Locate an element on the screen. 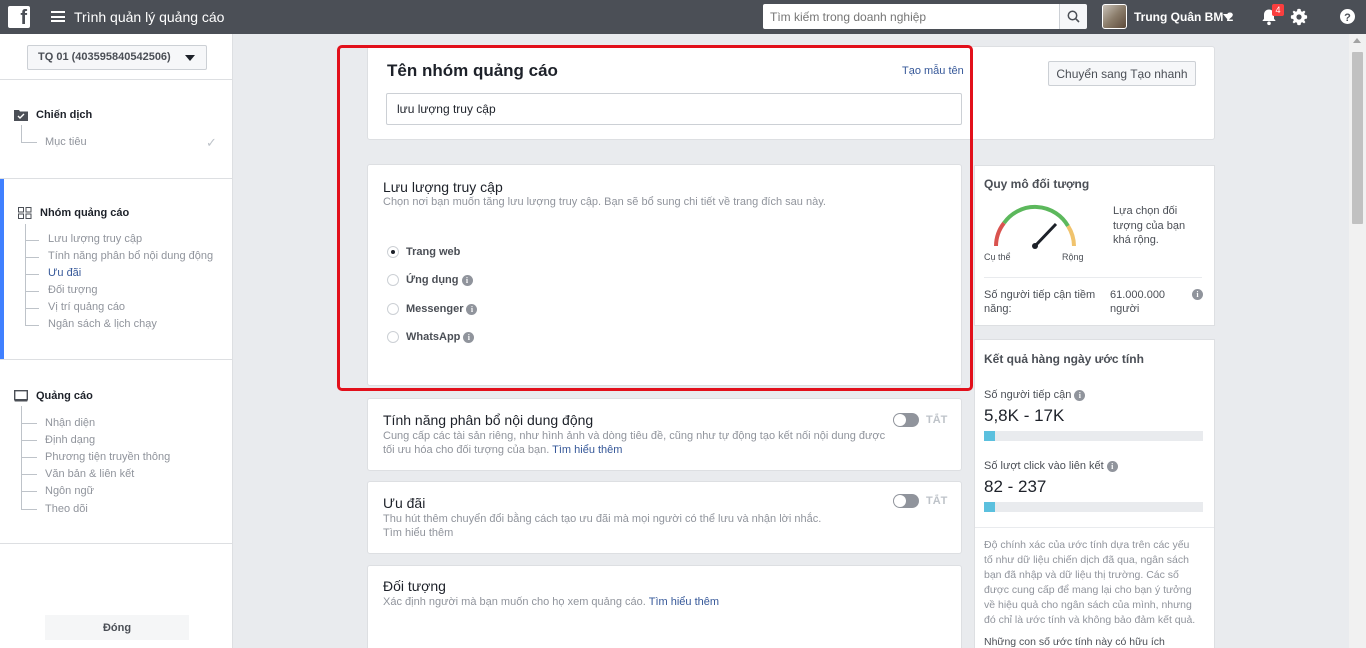  dynamic-creative-title: Tính năng phân bổ nội dung động is located at coordinates (488, 420).